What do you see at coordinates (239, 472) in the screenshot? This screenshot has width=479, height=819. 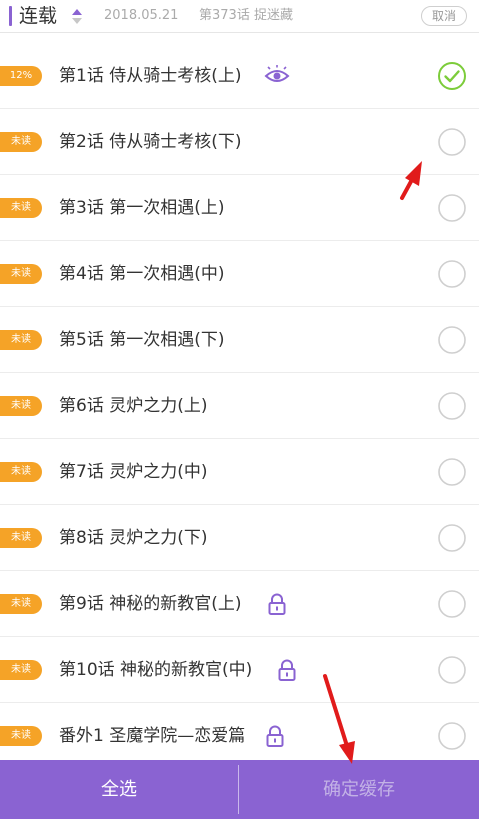 I see `chapter-row: 未读 第7话 灵炉之力(中)` at bounding box center [239, 472].